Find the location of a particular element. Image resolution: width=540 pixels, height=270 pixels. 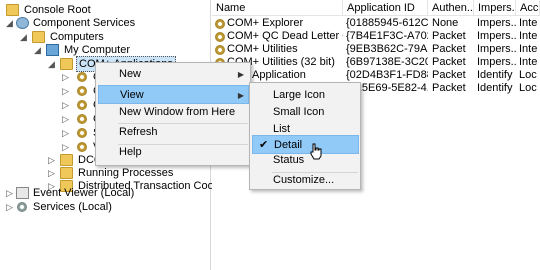

menu-item-status: Status is located at coordinates (305, 160).